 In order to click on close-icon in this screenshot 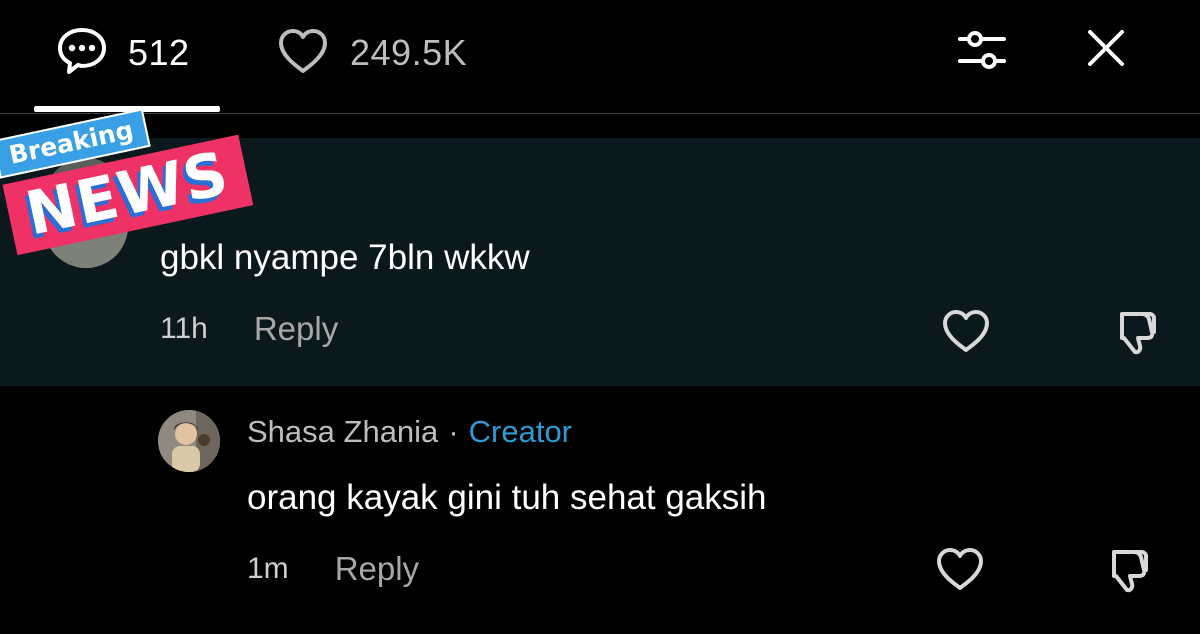, I will do `click(1106, 50)`.